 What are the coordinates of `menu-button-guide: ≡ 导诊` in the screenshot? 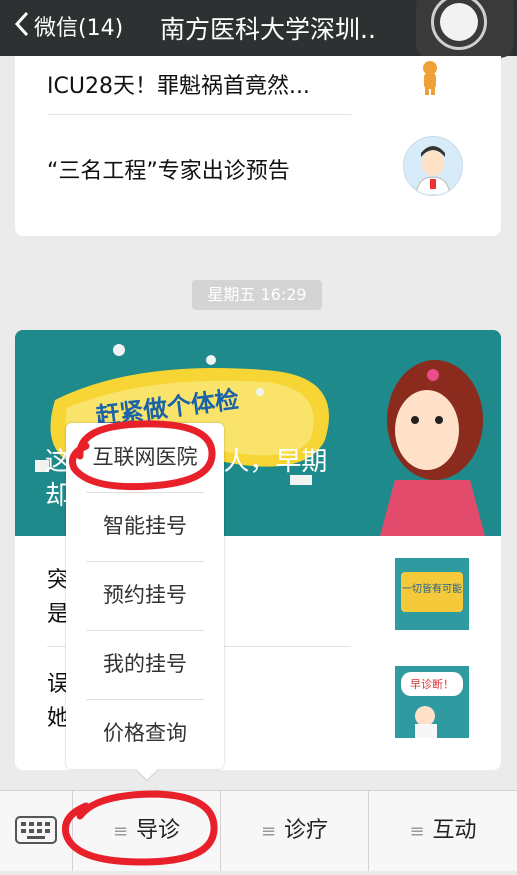 It's located at (146, 831).